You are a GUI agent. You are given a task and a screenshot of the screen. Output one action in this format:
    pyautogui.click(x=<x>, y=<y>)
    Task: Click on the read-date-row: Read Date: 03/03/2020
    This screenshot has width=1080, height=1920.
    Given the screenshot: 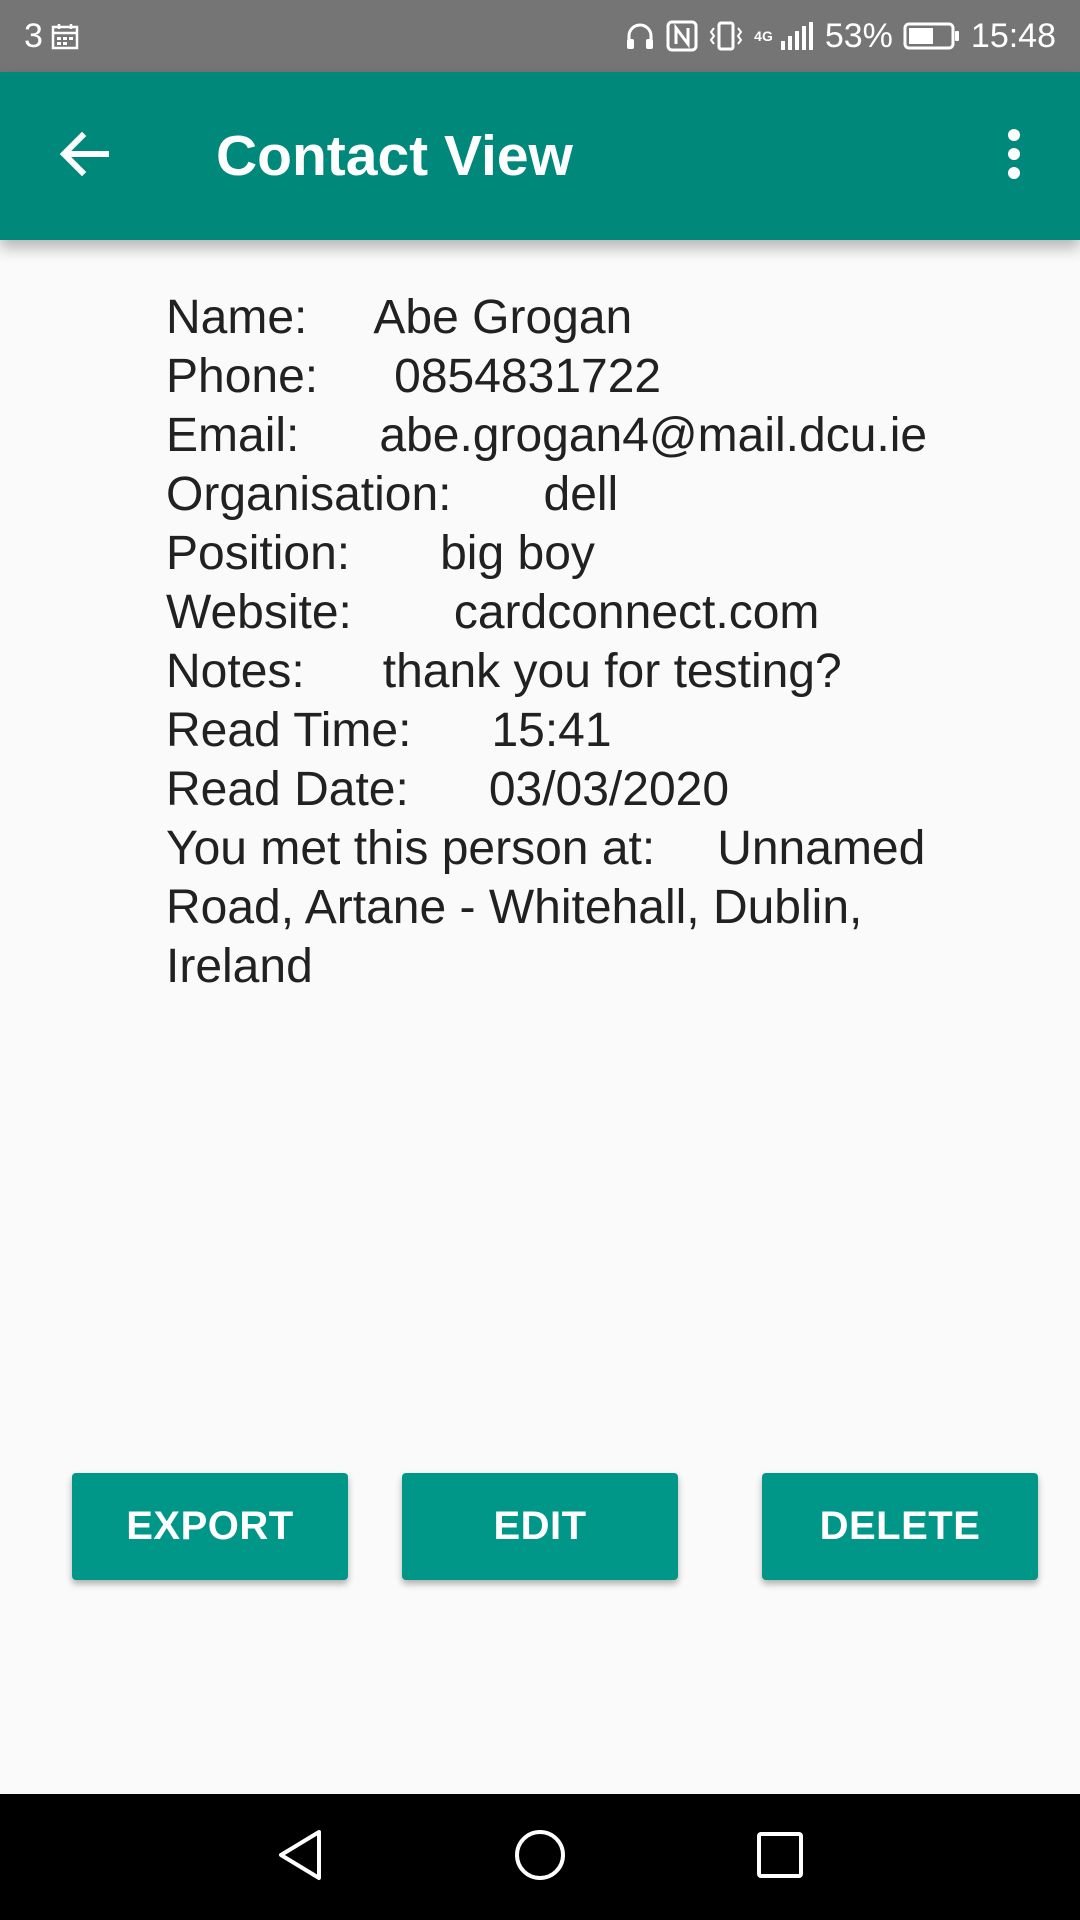 What is the action you would take?
    pyautogui.click(x=581, y=789)
    